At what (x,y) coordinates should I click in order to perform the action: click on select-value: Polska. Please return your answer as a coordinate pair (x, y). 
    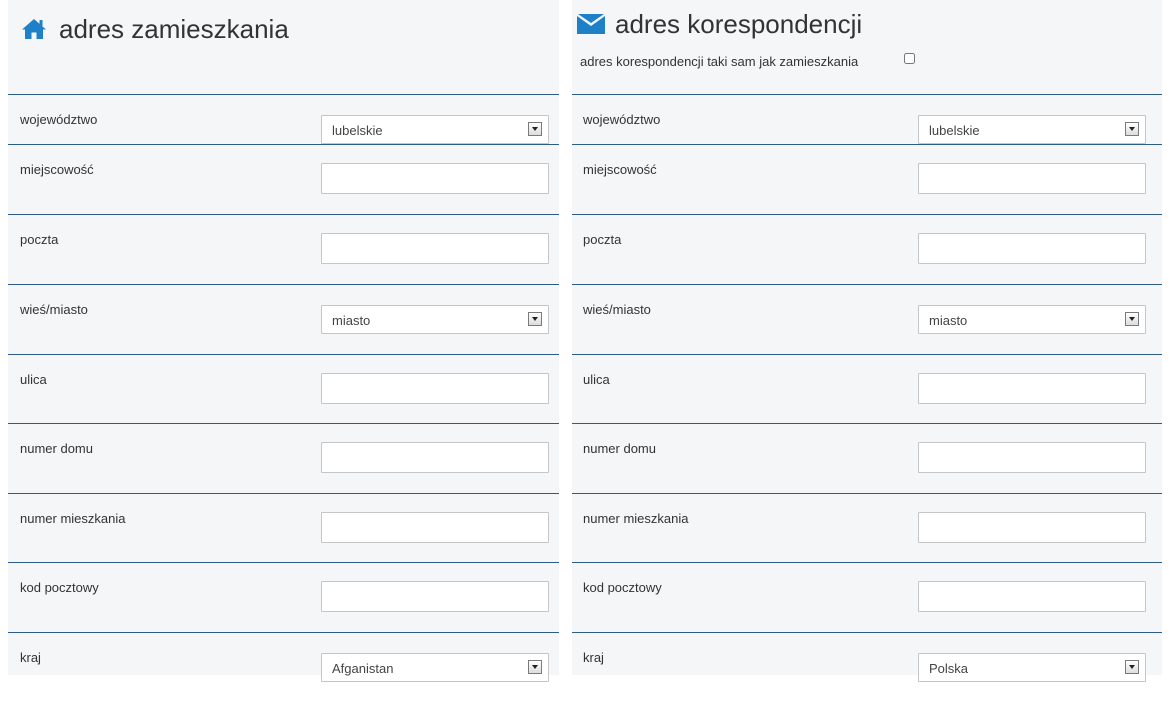
    Looking at the image, I should click on (949, 668).